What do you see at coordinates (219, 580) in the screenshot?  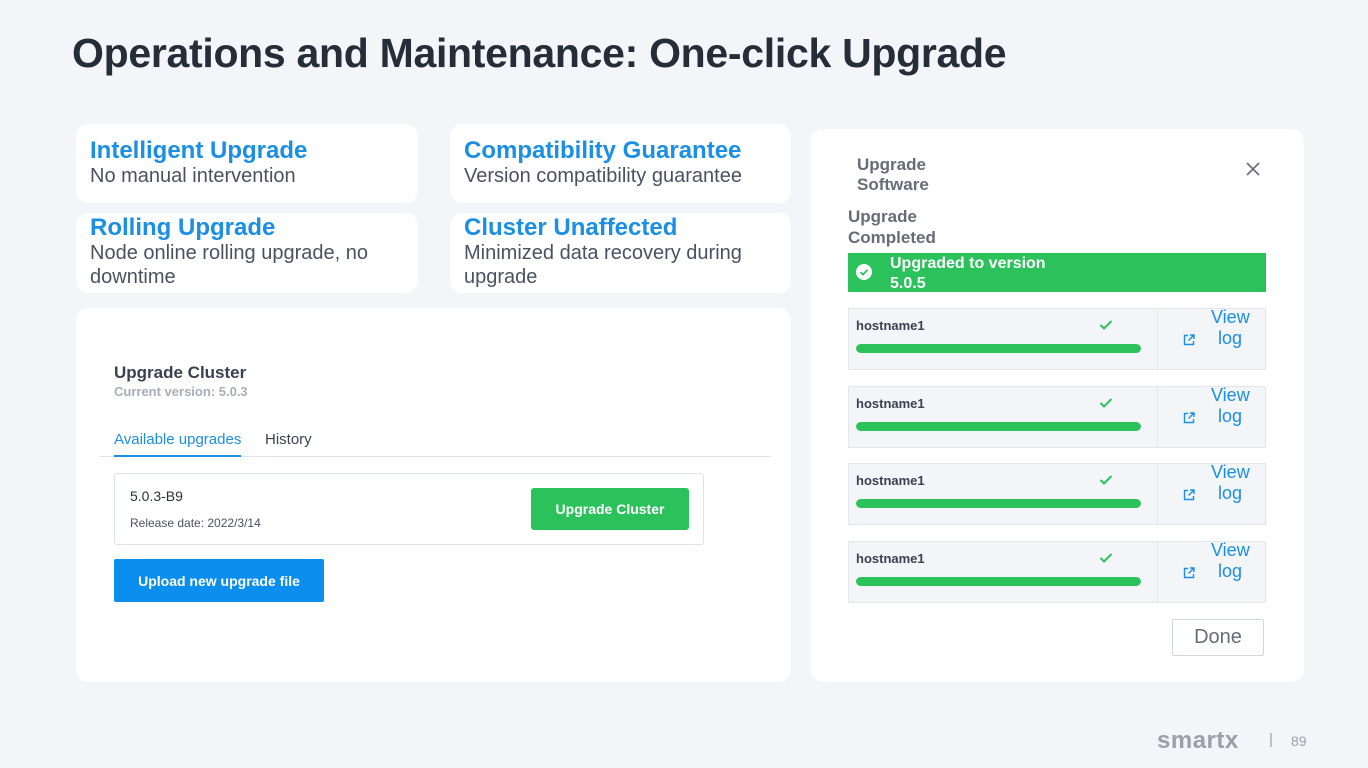 I see `upload-upgrade-file-button: Upload new upgrade file` at bounding box center [219, 580].